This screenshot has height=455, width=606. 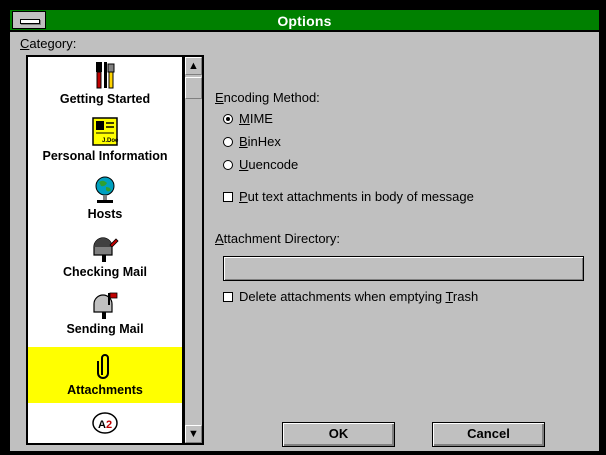 I want to click on delete-attachments-label: Delete attachments when emptying Trash, so click(x=359, y=296).